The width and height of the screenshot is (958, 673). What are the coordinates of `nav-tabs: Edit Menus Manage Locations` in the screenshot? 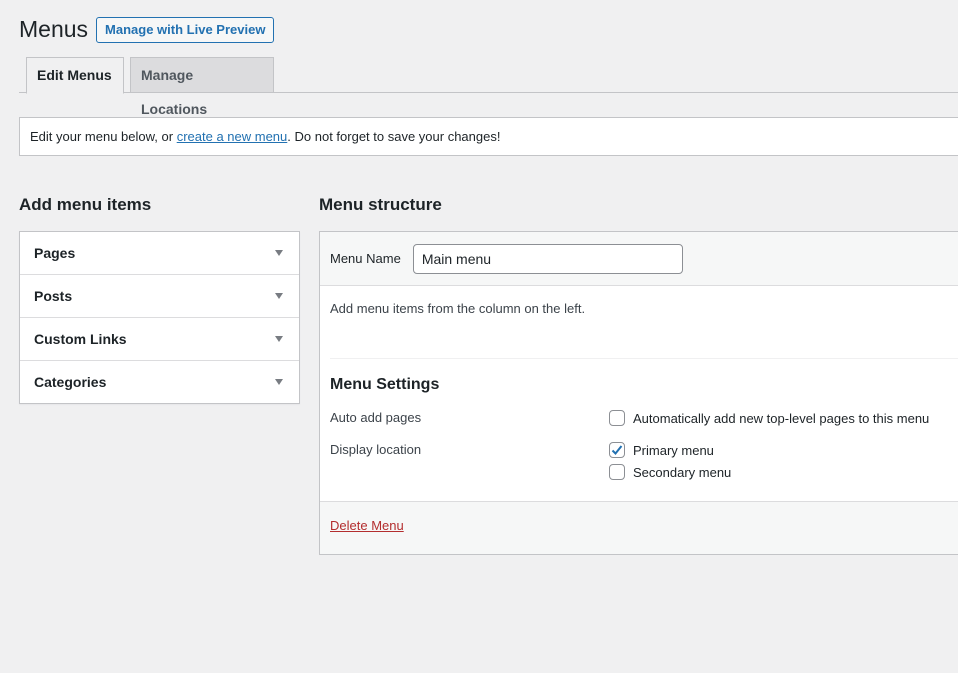 It's located at (488, 87).